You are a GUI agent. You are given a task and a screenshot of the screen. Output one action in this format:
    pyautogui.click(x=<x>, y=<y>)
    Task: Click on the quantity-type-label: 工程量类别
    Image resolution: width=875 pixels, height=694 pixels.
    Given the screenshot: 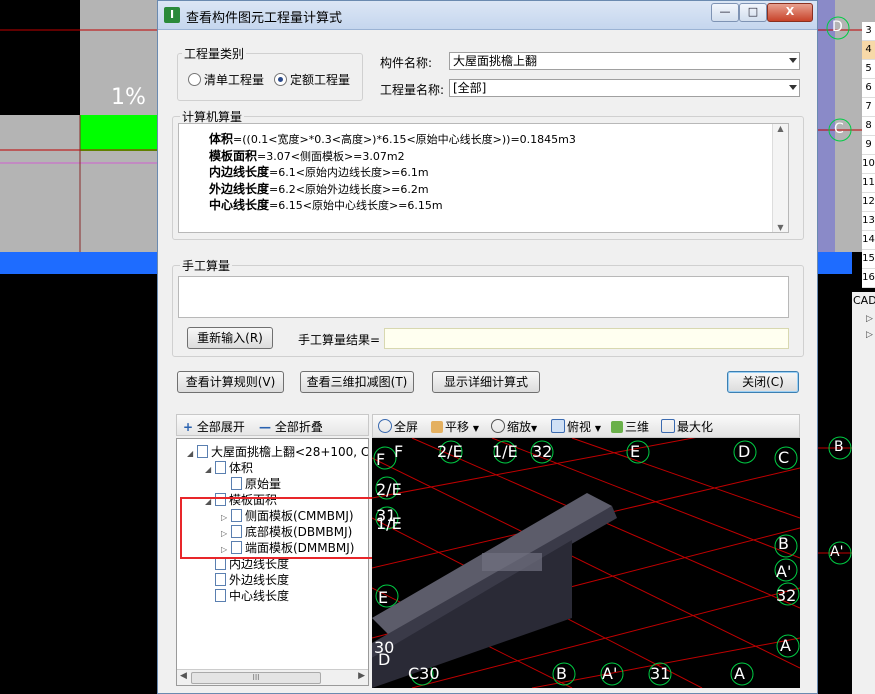 What is the action you would take?
    pyautogui.click(x=214, y=53)
    